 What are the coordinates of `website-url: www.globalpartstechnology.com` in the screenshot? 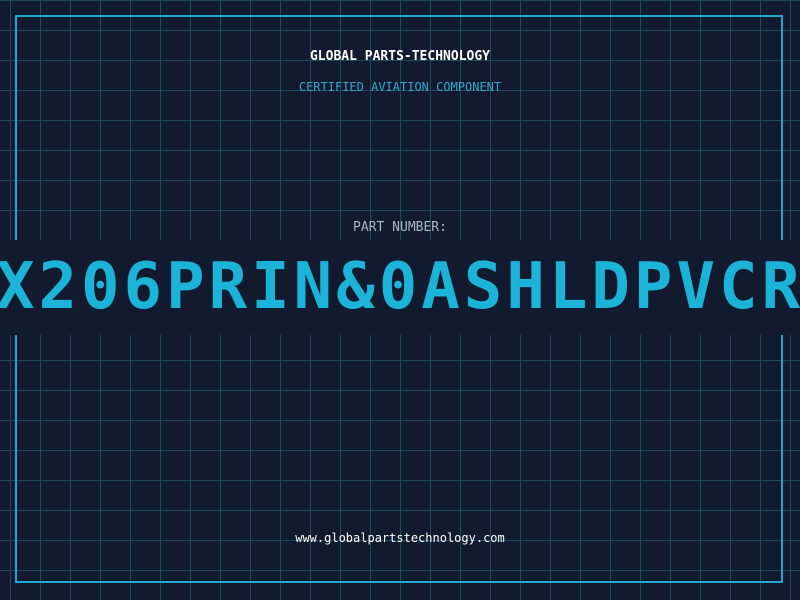 It's located at (400, 538).